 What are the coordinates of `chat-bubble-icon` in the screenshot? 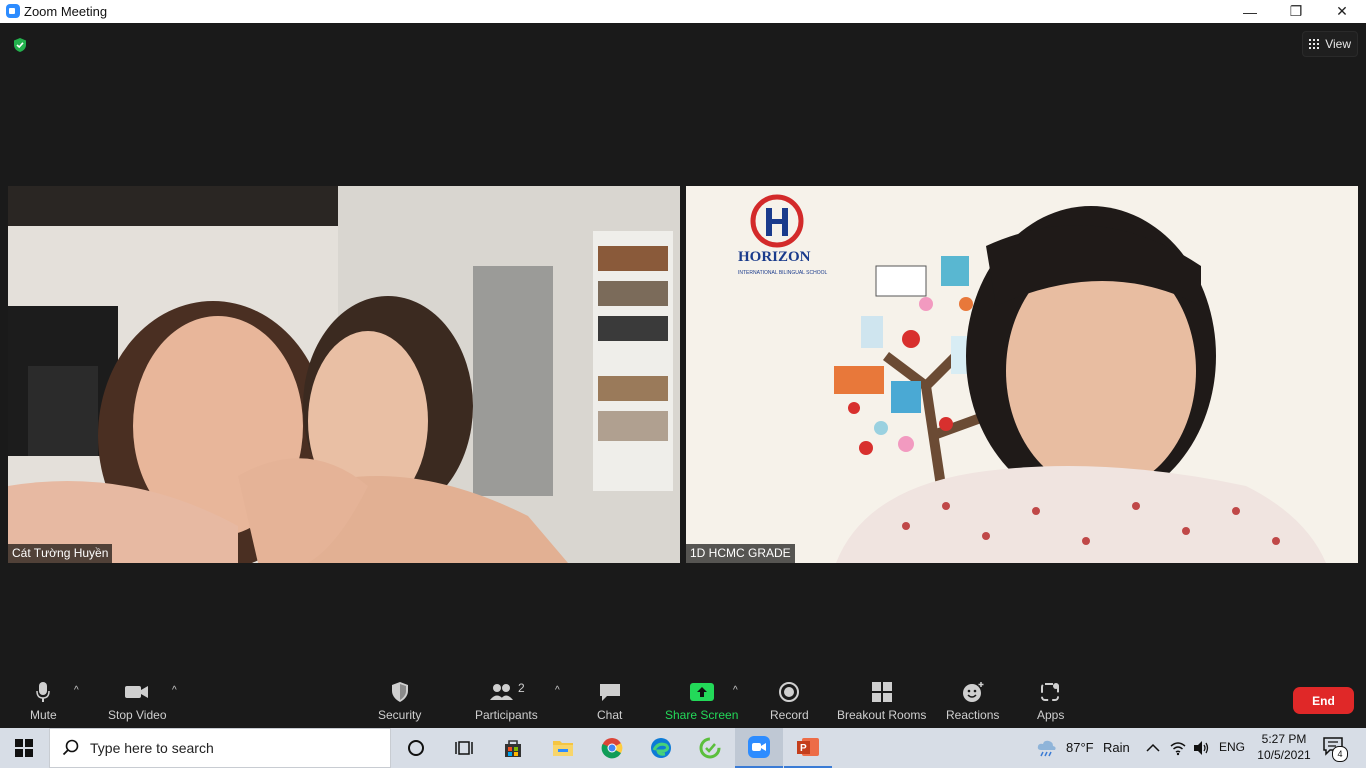 It's located at (609, 692).